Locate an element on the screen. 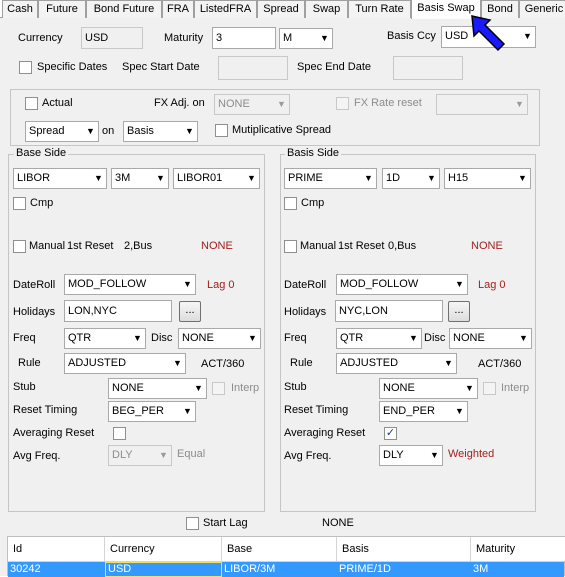 The height and width of the screenshot is (577, 565). basis-freq-value: QTR is located at coordinates (352, 338).